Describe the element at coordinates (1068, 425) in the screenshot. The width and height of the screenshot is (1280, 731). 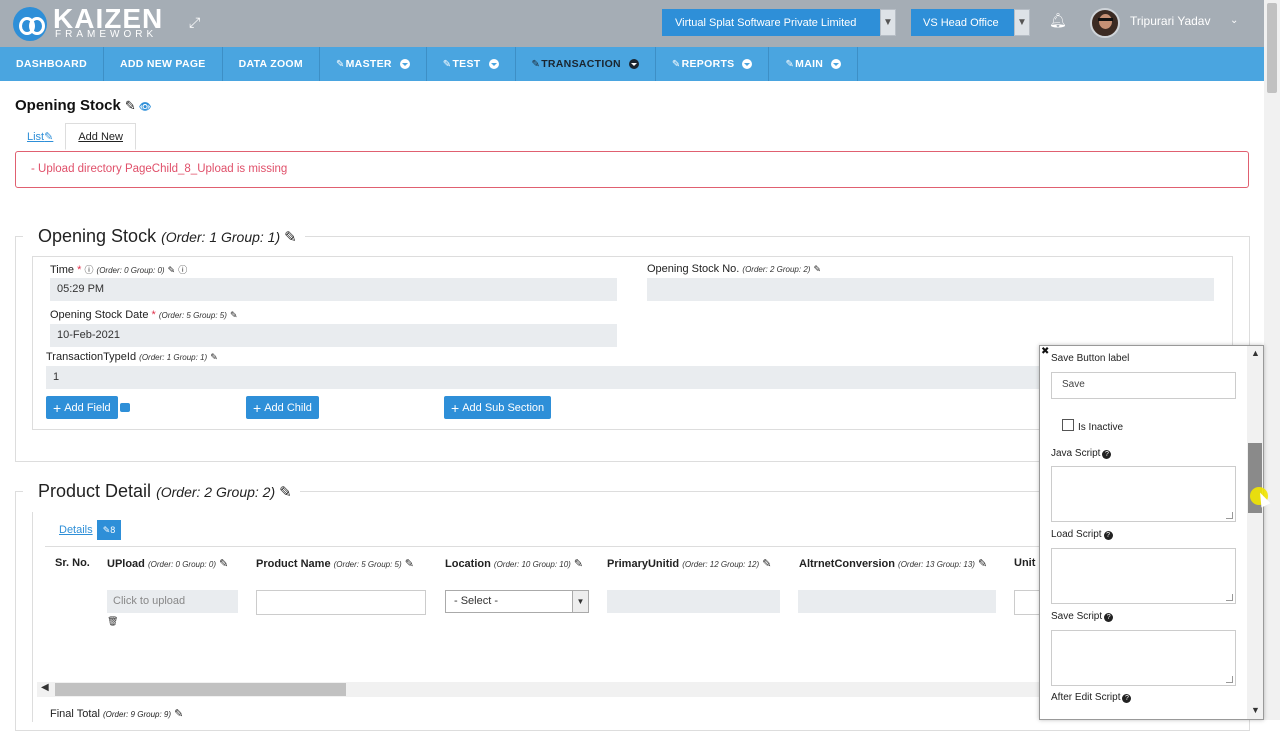
I see `is-inactive-checkbox` at that location.